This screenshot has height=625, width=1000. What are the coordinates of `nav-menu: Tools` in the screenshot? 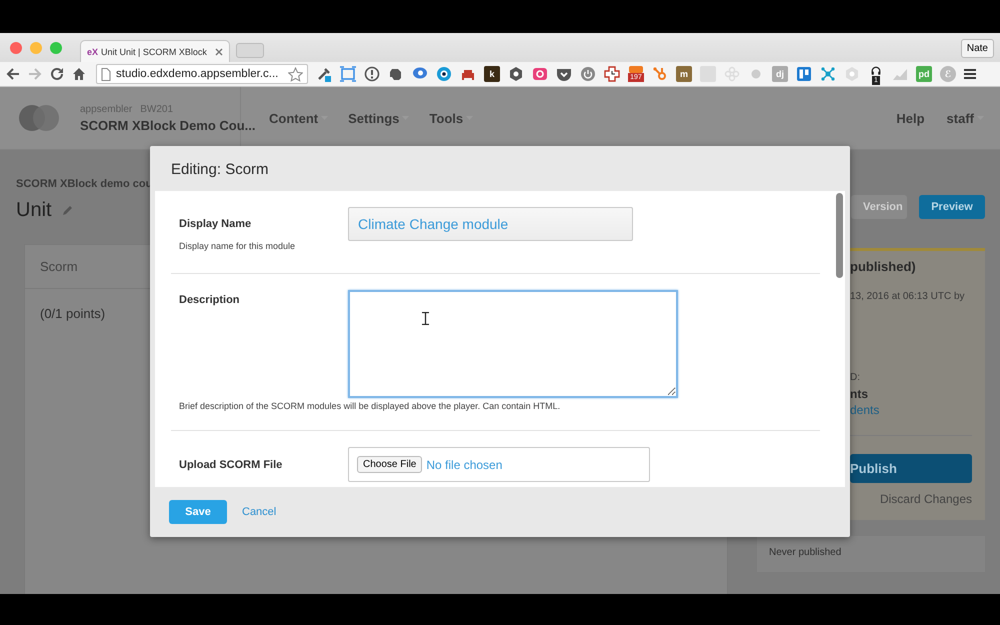 It's located at (451, 118).